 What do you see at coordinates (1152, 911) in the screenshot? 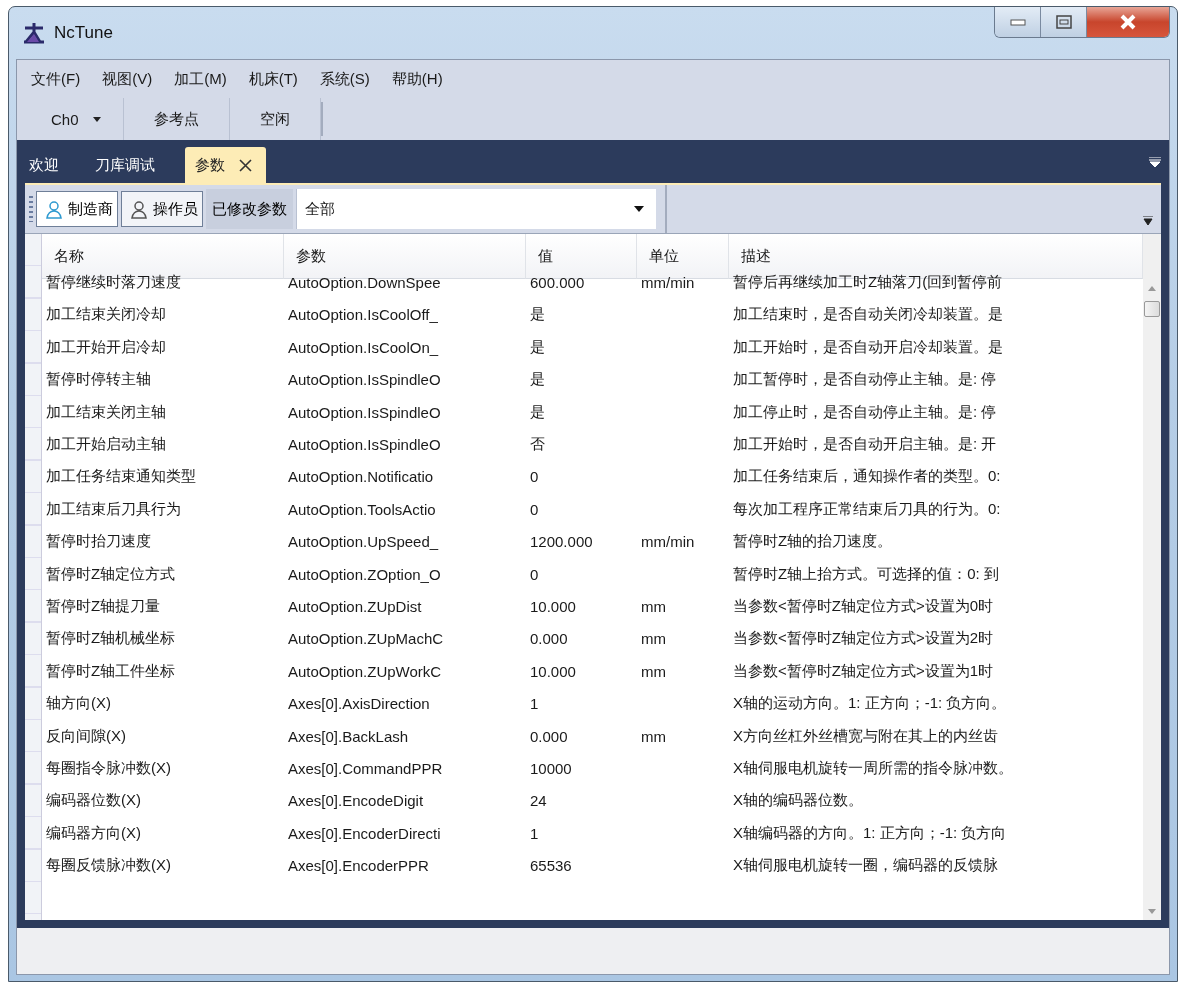
I see `scroll-down-icon` at bounding box center [1152, 911].